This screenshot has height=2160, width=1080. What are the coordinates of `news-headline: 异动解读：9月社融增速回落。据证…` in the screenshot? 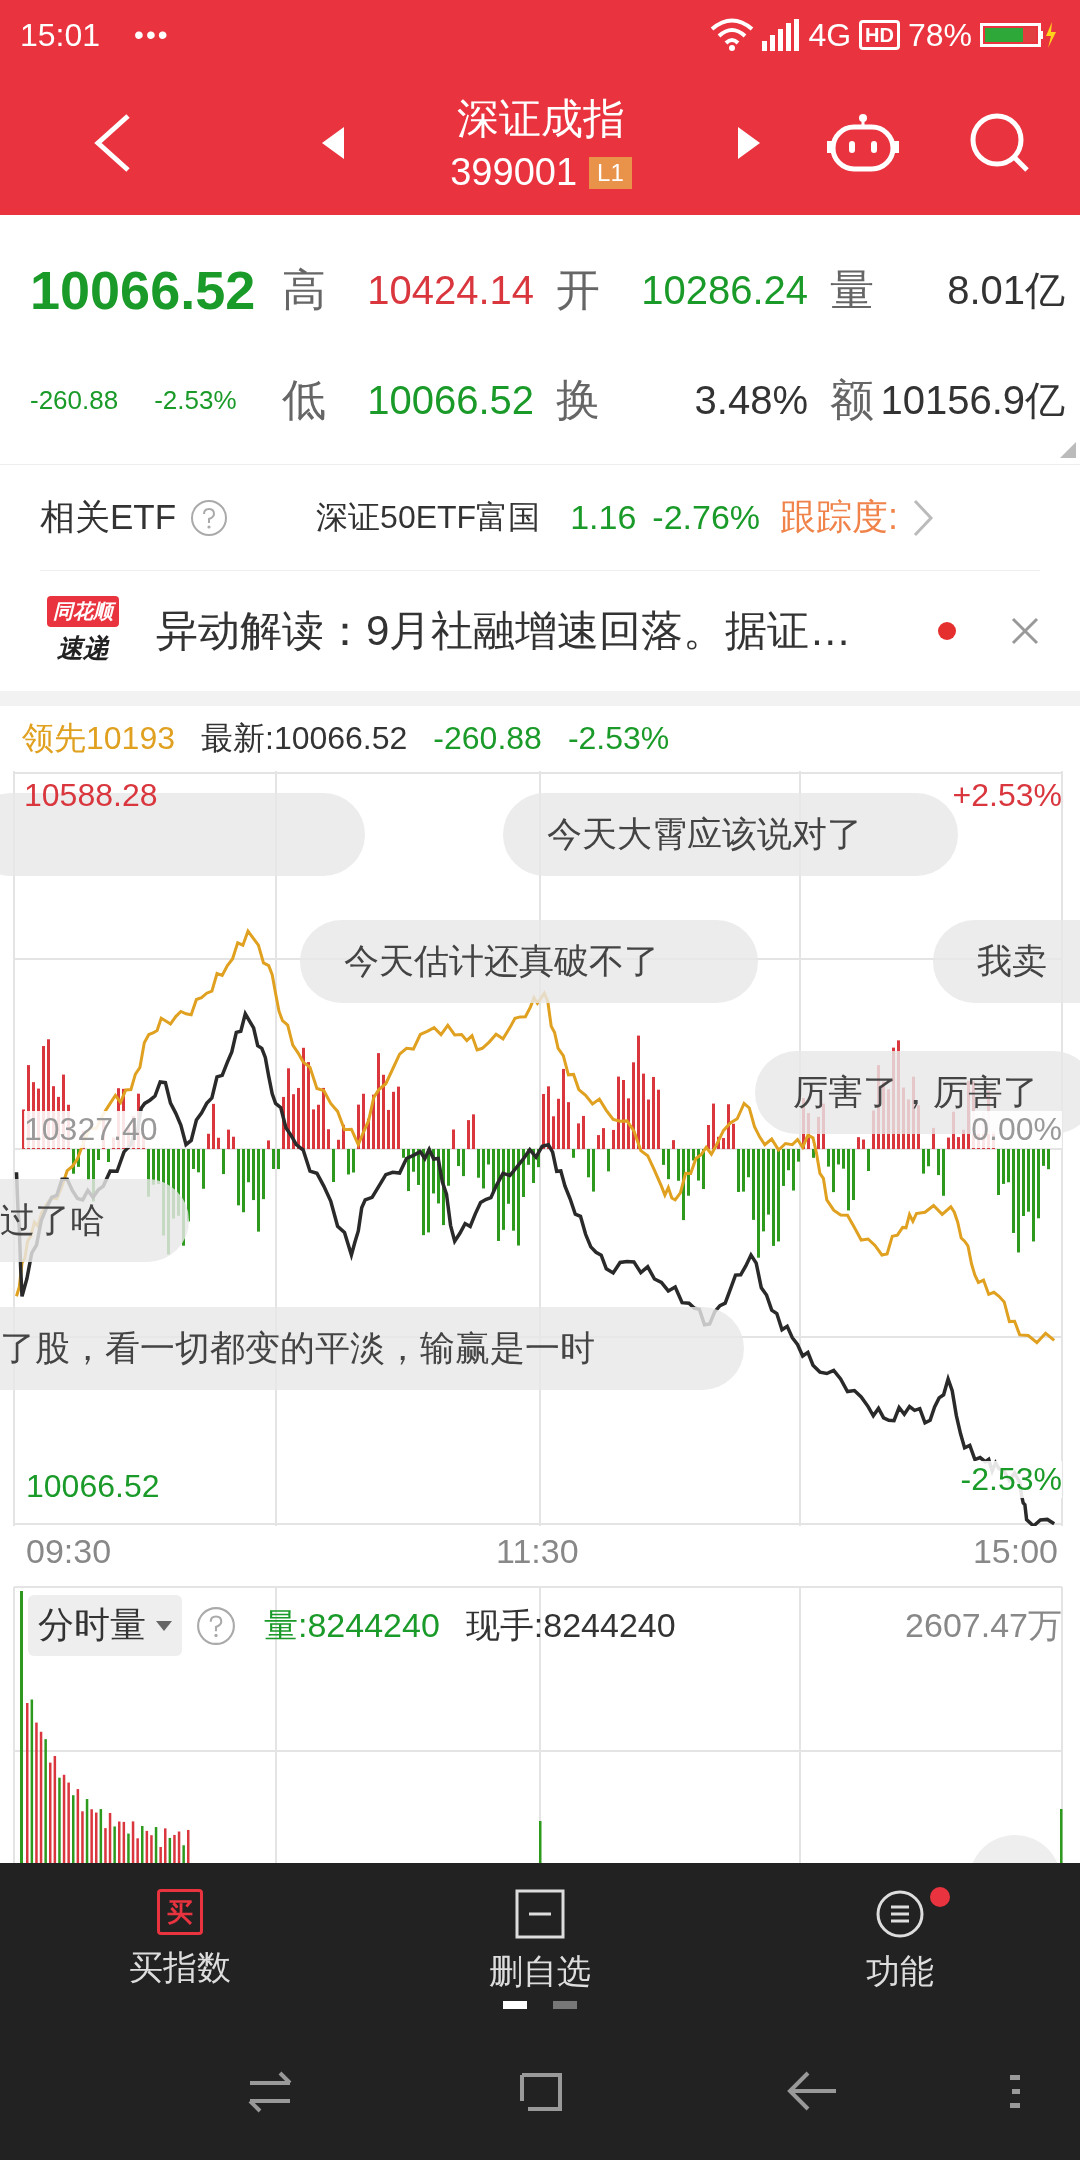 It's located at (532, 631).